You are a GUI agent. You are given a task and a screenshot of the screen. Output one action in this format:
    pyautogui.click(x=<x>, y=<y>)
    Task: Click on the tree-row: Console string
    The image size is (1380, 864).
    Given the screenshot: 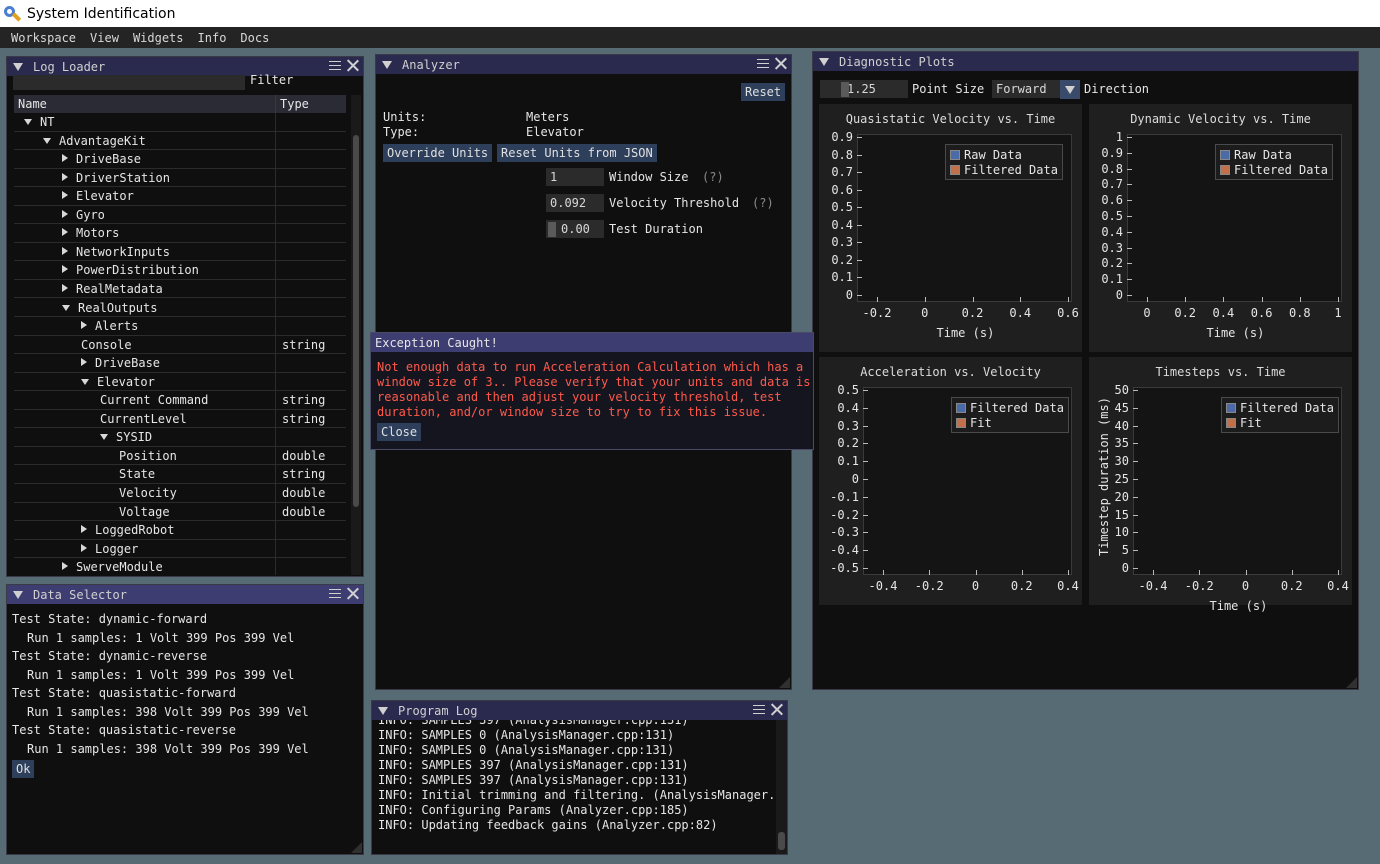 What is the action you would take?
    pyautogui.click(x=180, y=345)
    